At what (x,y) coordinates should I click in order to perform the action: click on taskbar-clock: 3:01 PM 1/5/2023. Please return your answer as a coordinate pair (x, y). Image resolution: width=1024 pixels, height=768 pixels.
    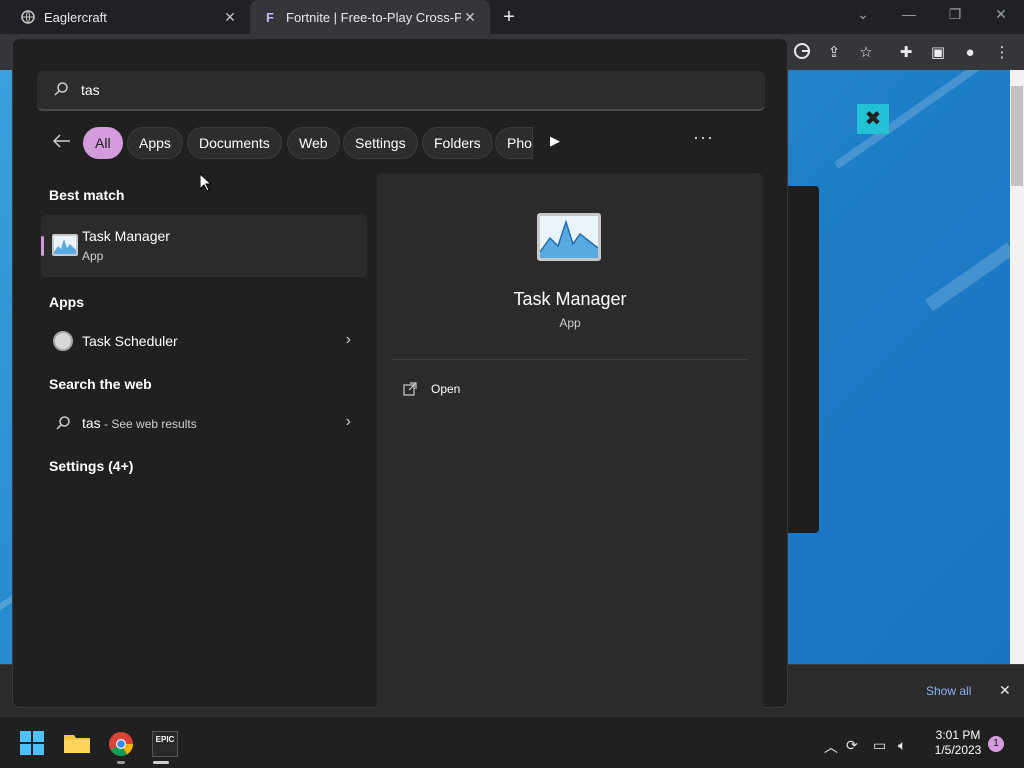
    Looking at the image, I should click on (958, 743).